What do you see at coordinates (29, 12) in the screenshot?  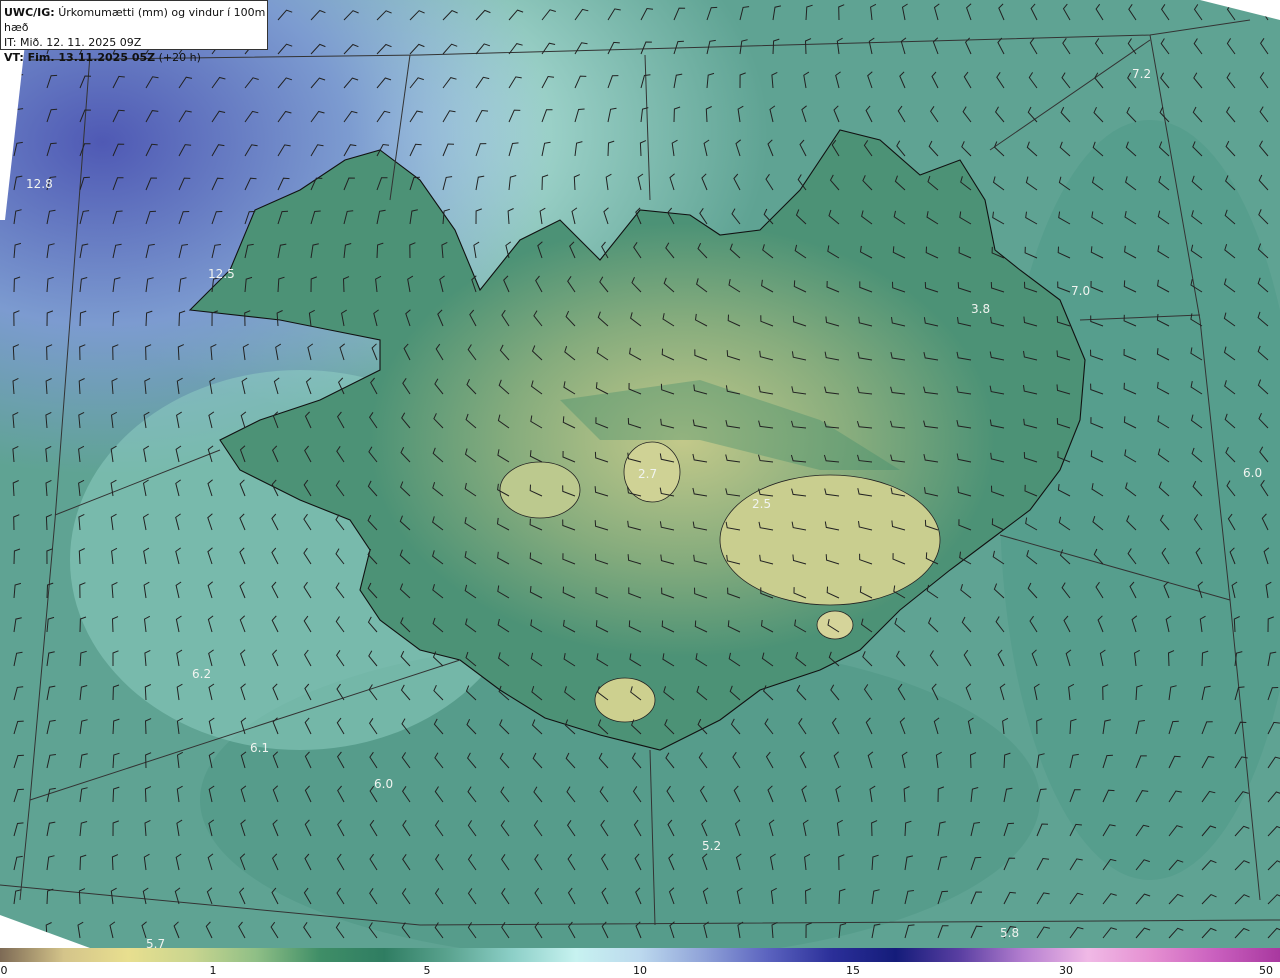 I see `model-name: UWC/IG:` at bounding box center [29, 12].